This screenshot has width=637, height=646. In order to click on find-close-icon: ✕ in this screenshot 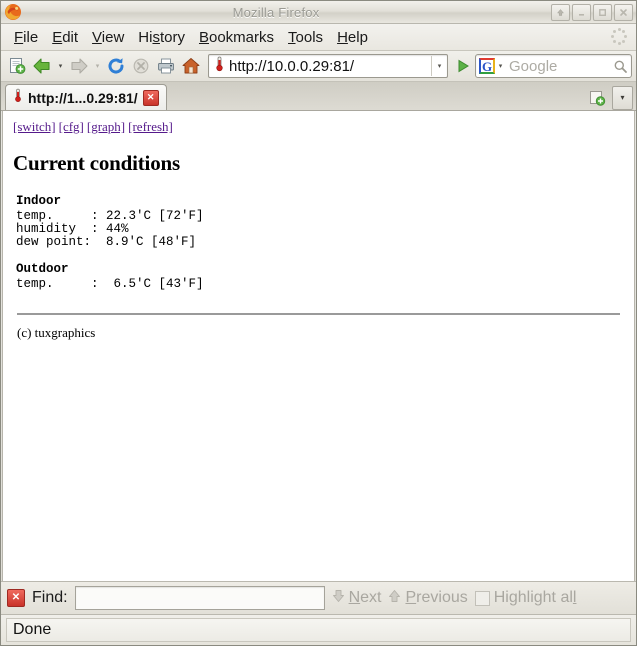, I will do `click(16, 598)`.